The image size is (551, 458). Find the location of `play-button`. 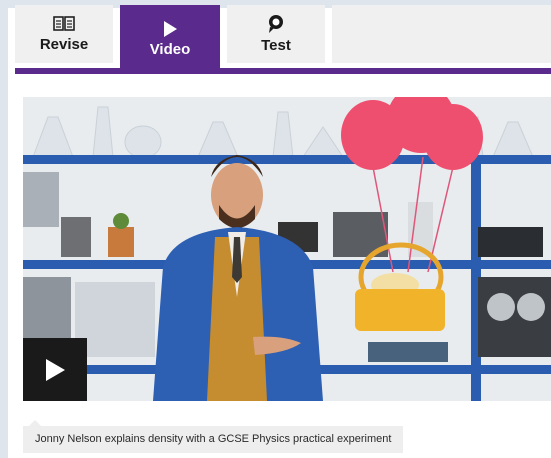

play-button is located at coordinates (55, 369).